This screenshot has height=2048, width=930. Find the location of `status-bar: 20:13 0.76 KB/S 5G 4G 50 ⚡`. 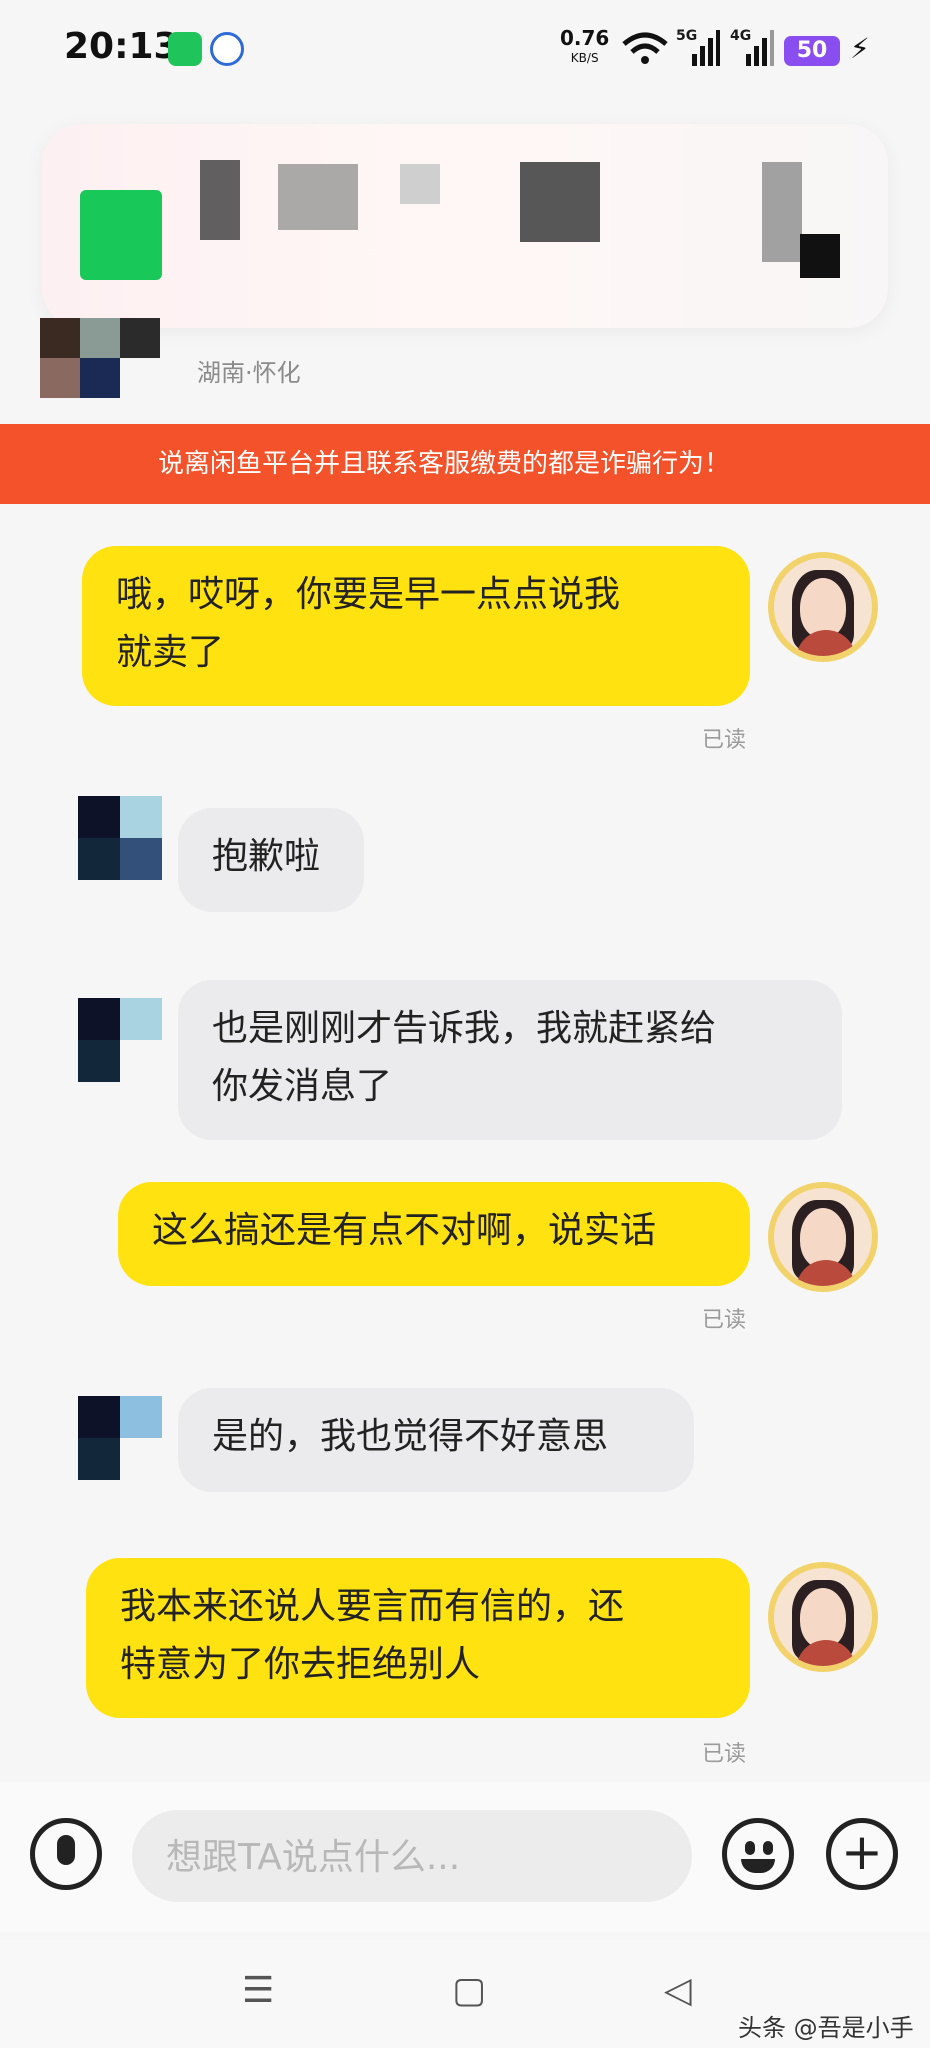

status-bar: 20:13 0.76 KB/S 5G 4G 50 ⚡ is located at coordinates (467, 47).